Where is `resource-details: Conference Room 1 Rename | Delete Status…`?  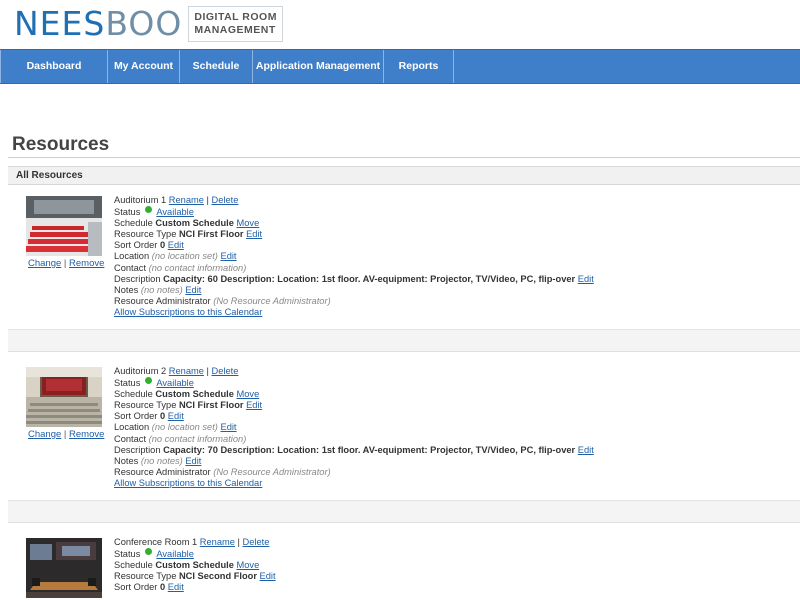
resource-details: Conference Room 1 Rename | Delete Status… is located at coordinates (195, 565).